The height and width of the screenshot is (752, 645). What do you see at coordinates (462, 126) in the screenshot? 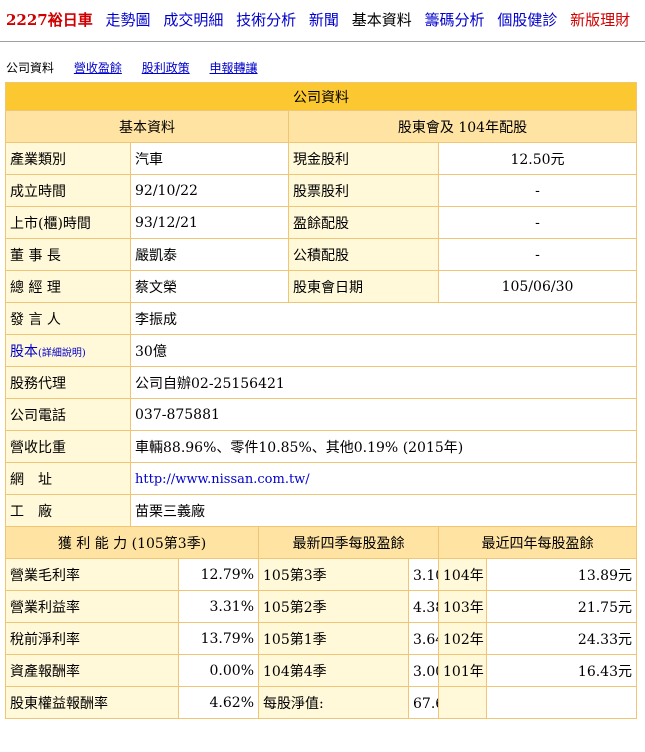
I see `shareholder-meeting-header: 股東會及 104年配股` at bounding box center [462, 126].